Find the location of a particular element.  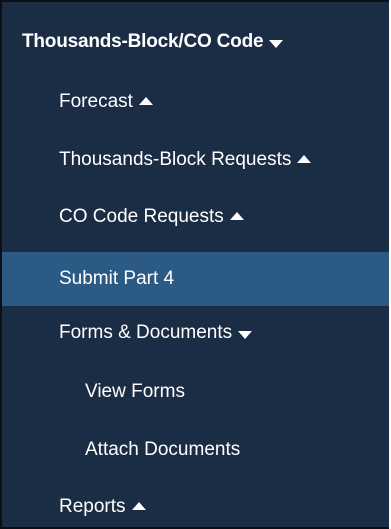

menu-item-forms-and-documents: Forms & Documents is located at coordinates (195, 333).